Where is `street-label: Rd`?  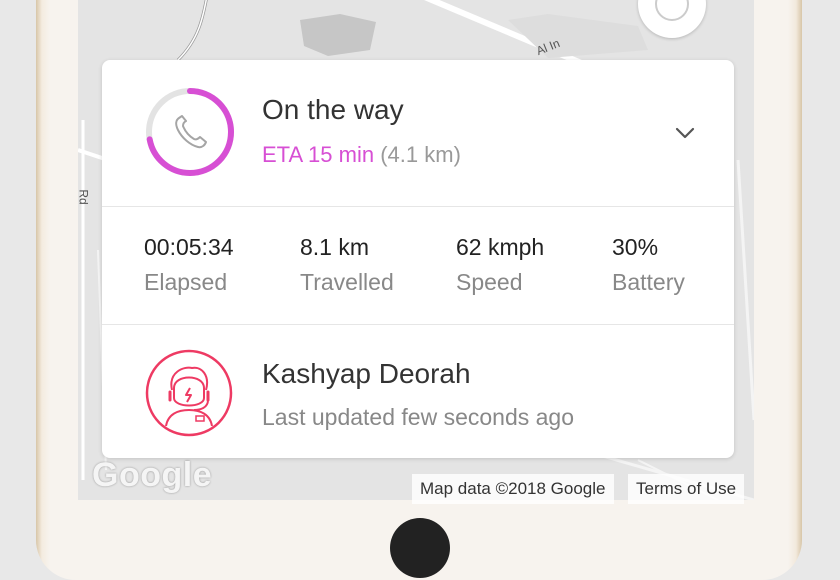 street-label: Rd is located at coordinates (84, 197).